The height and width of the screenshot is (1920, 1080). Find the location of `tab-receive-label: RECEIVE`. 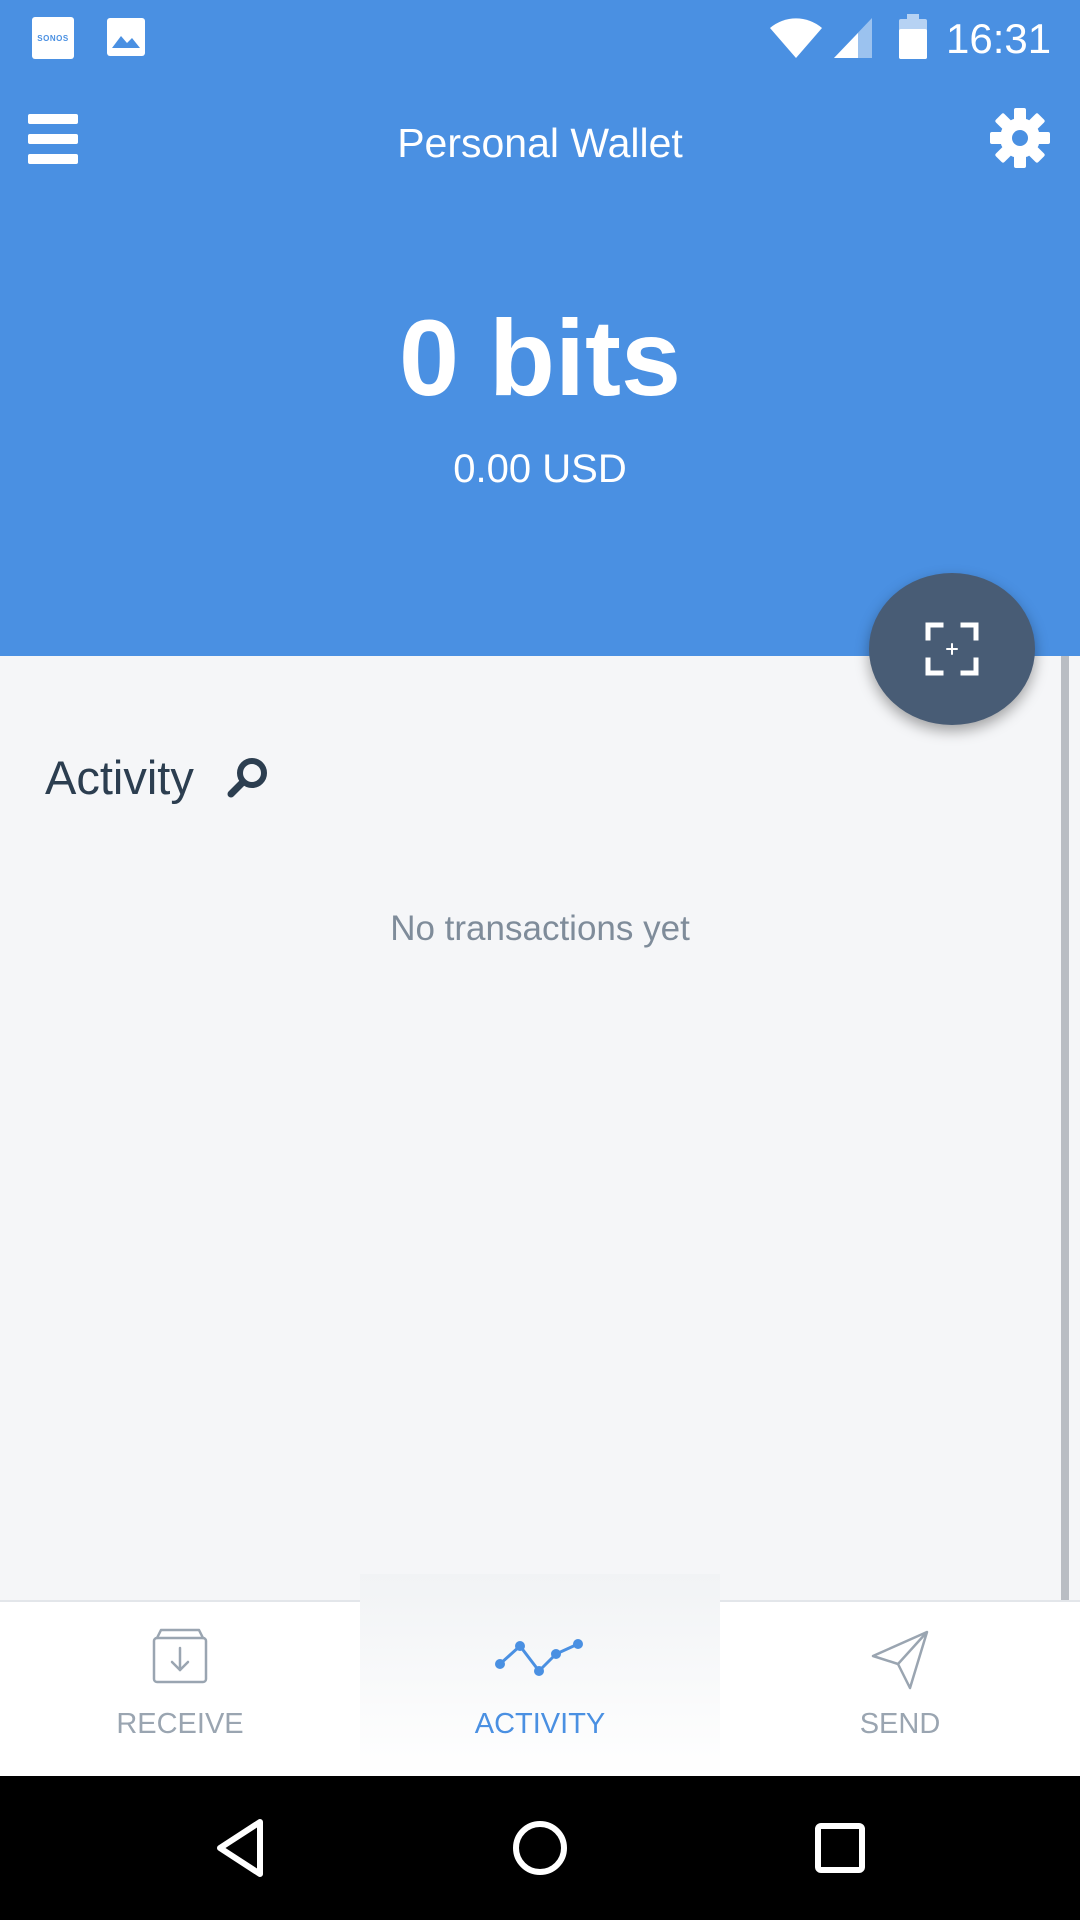

tab-receive-label: RECEIVE is located at coordinates (180, 1724).